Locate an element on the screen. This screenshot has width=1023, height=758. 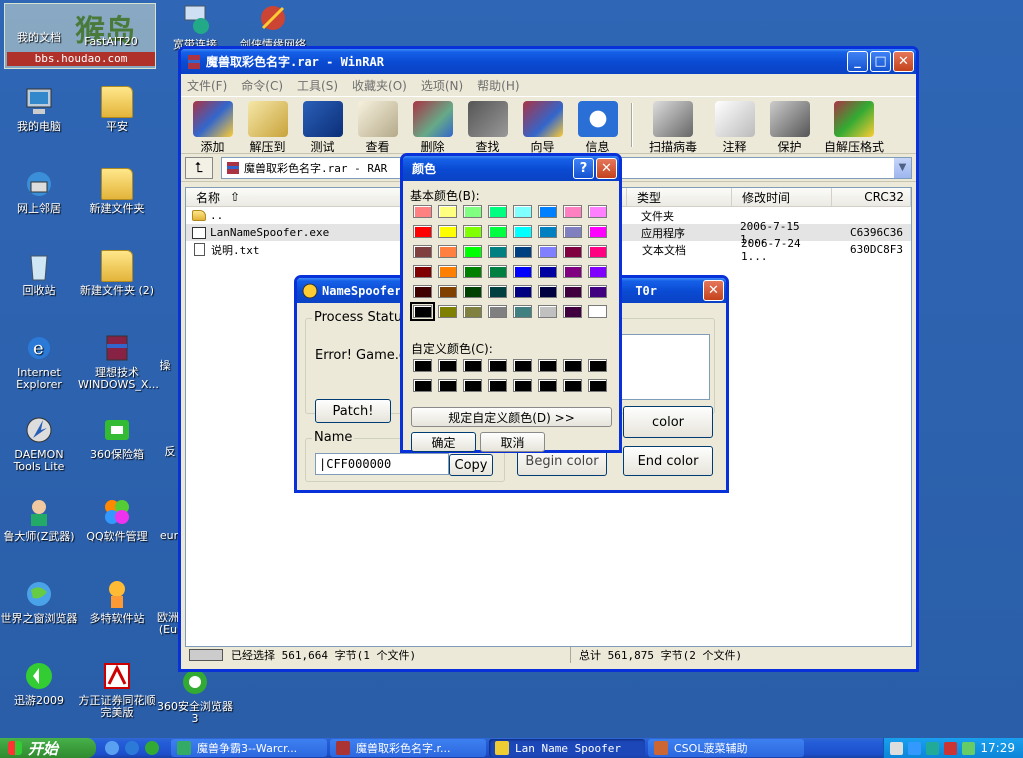
antivirus-icon is located at coordinates (951, 748).